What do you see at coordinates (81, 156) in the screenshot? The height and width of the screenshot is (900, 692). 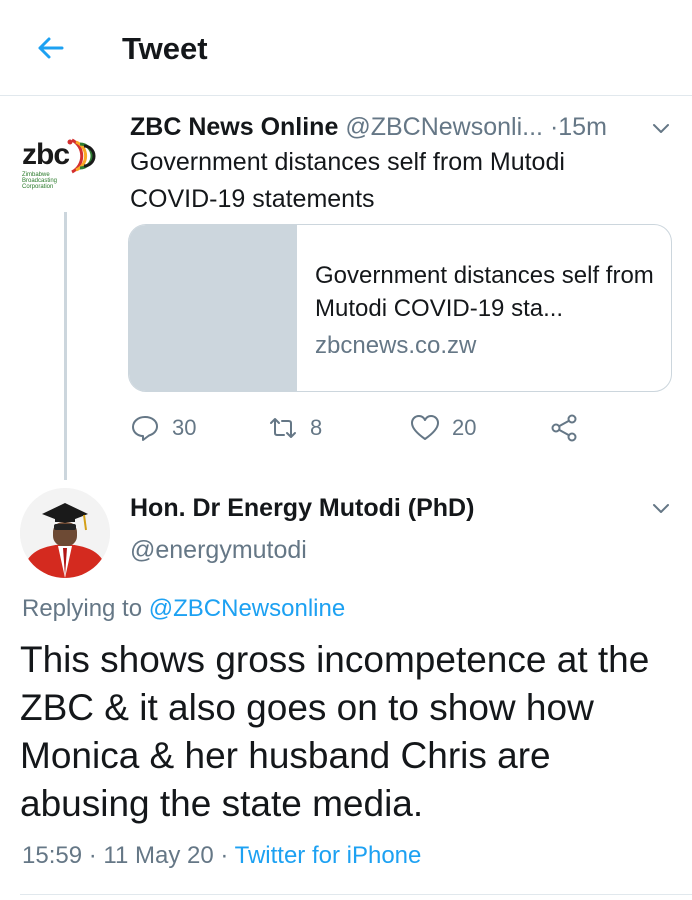 I see `zbc-logo-ring-icon` at bounding box center [81, 156].